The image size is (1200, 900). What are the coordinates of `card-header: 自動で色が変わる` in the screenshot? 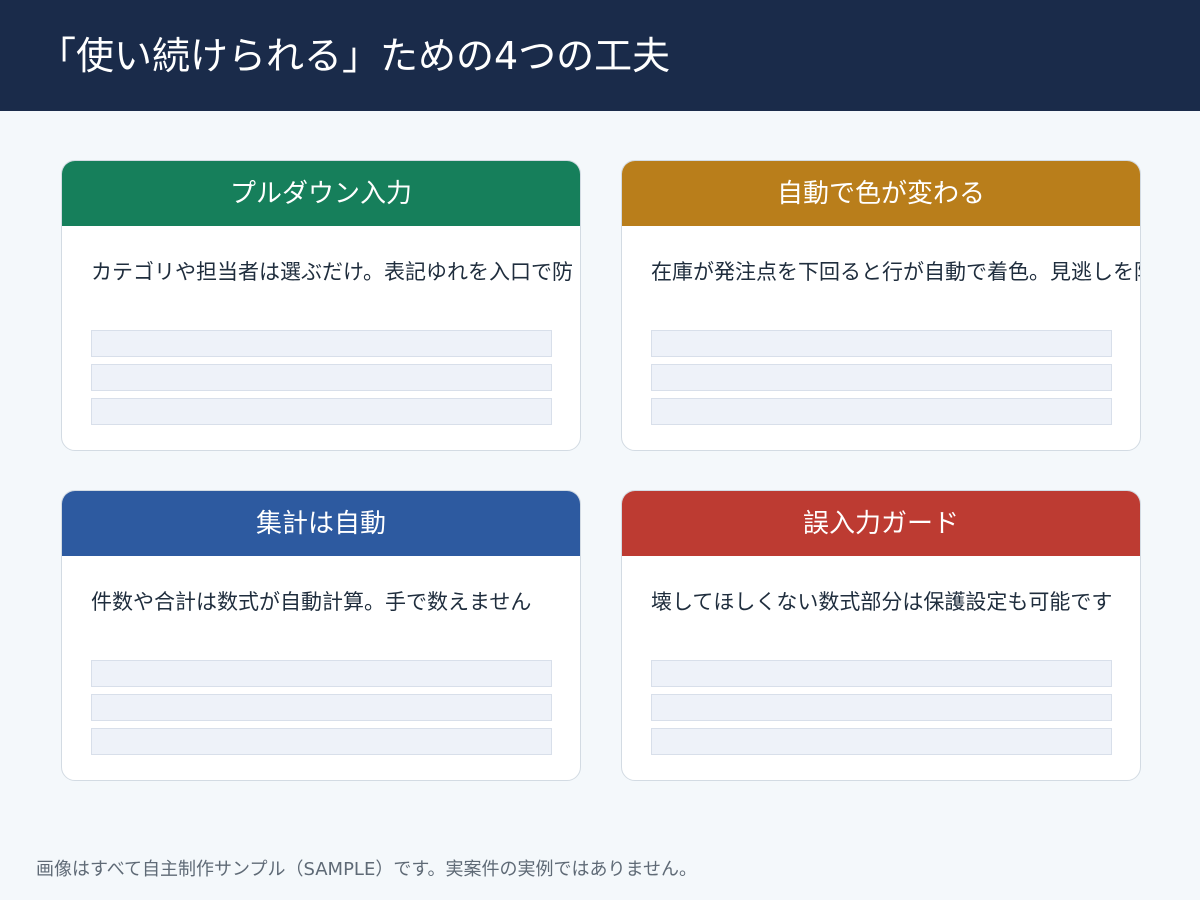 It's located at (881, 193).